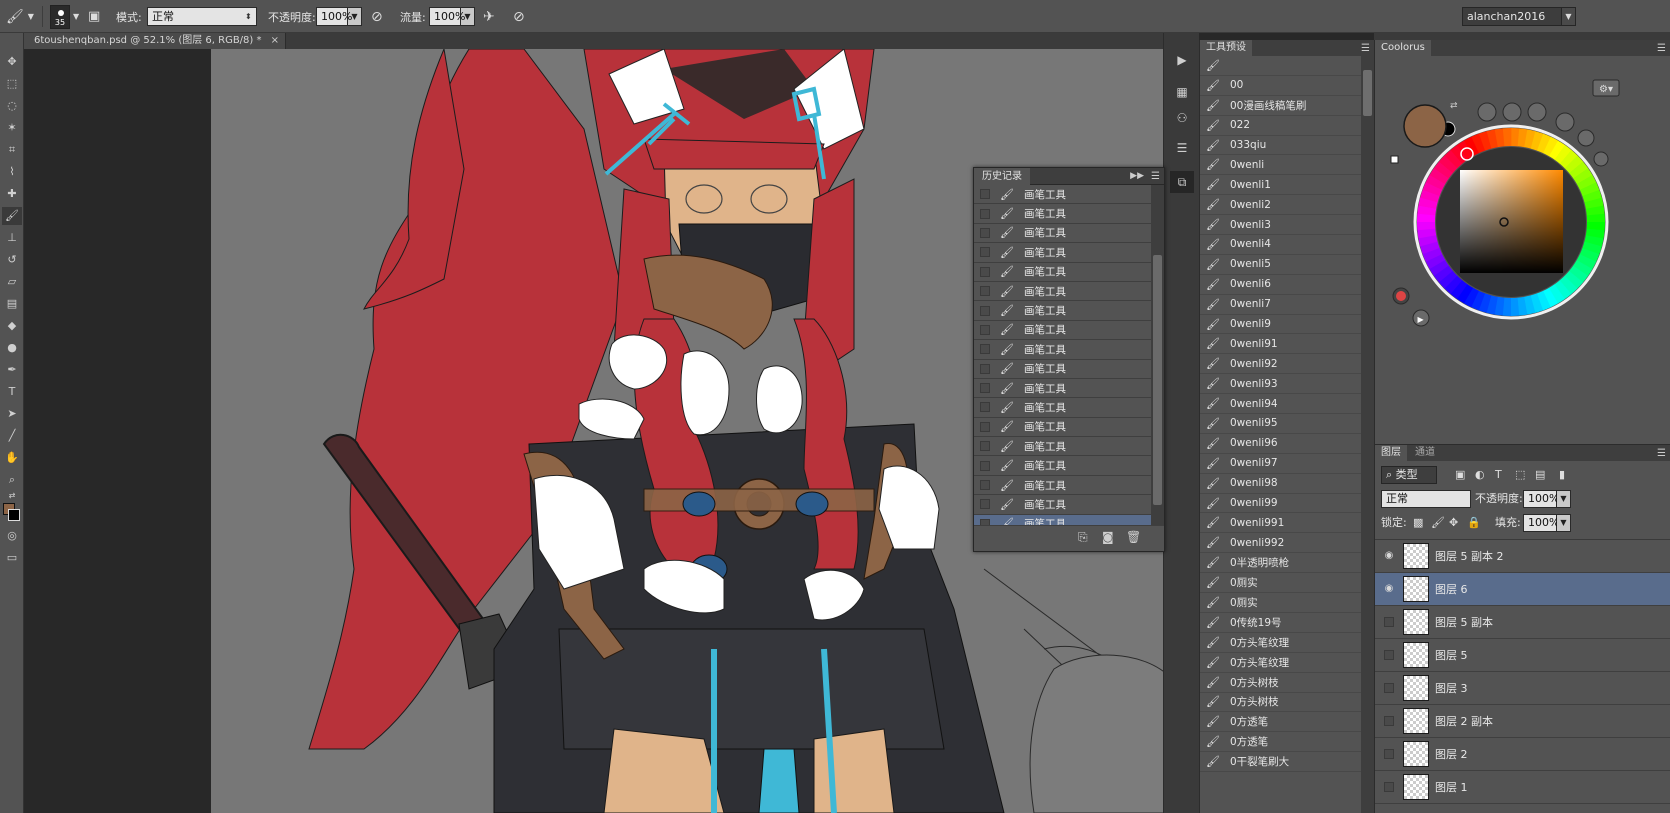 This screenshot has width=1670, height=813. I want to click on tool-preset-item: 🖌, so click(1281, 66).